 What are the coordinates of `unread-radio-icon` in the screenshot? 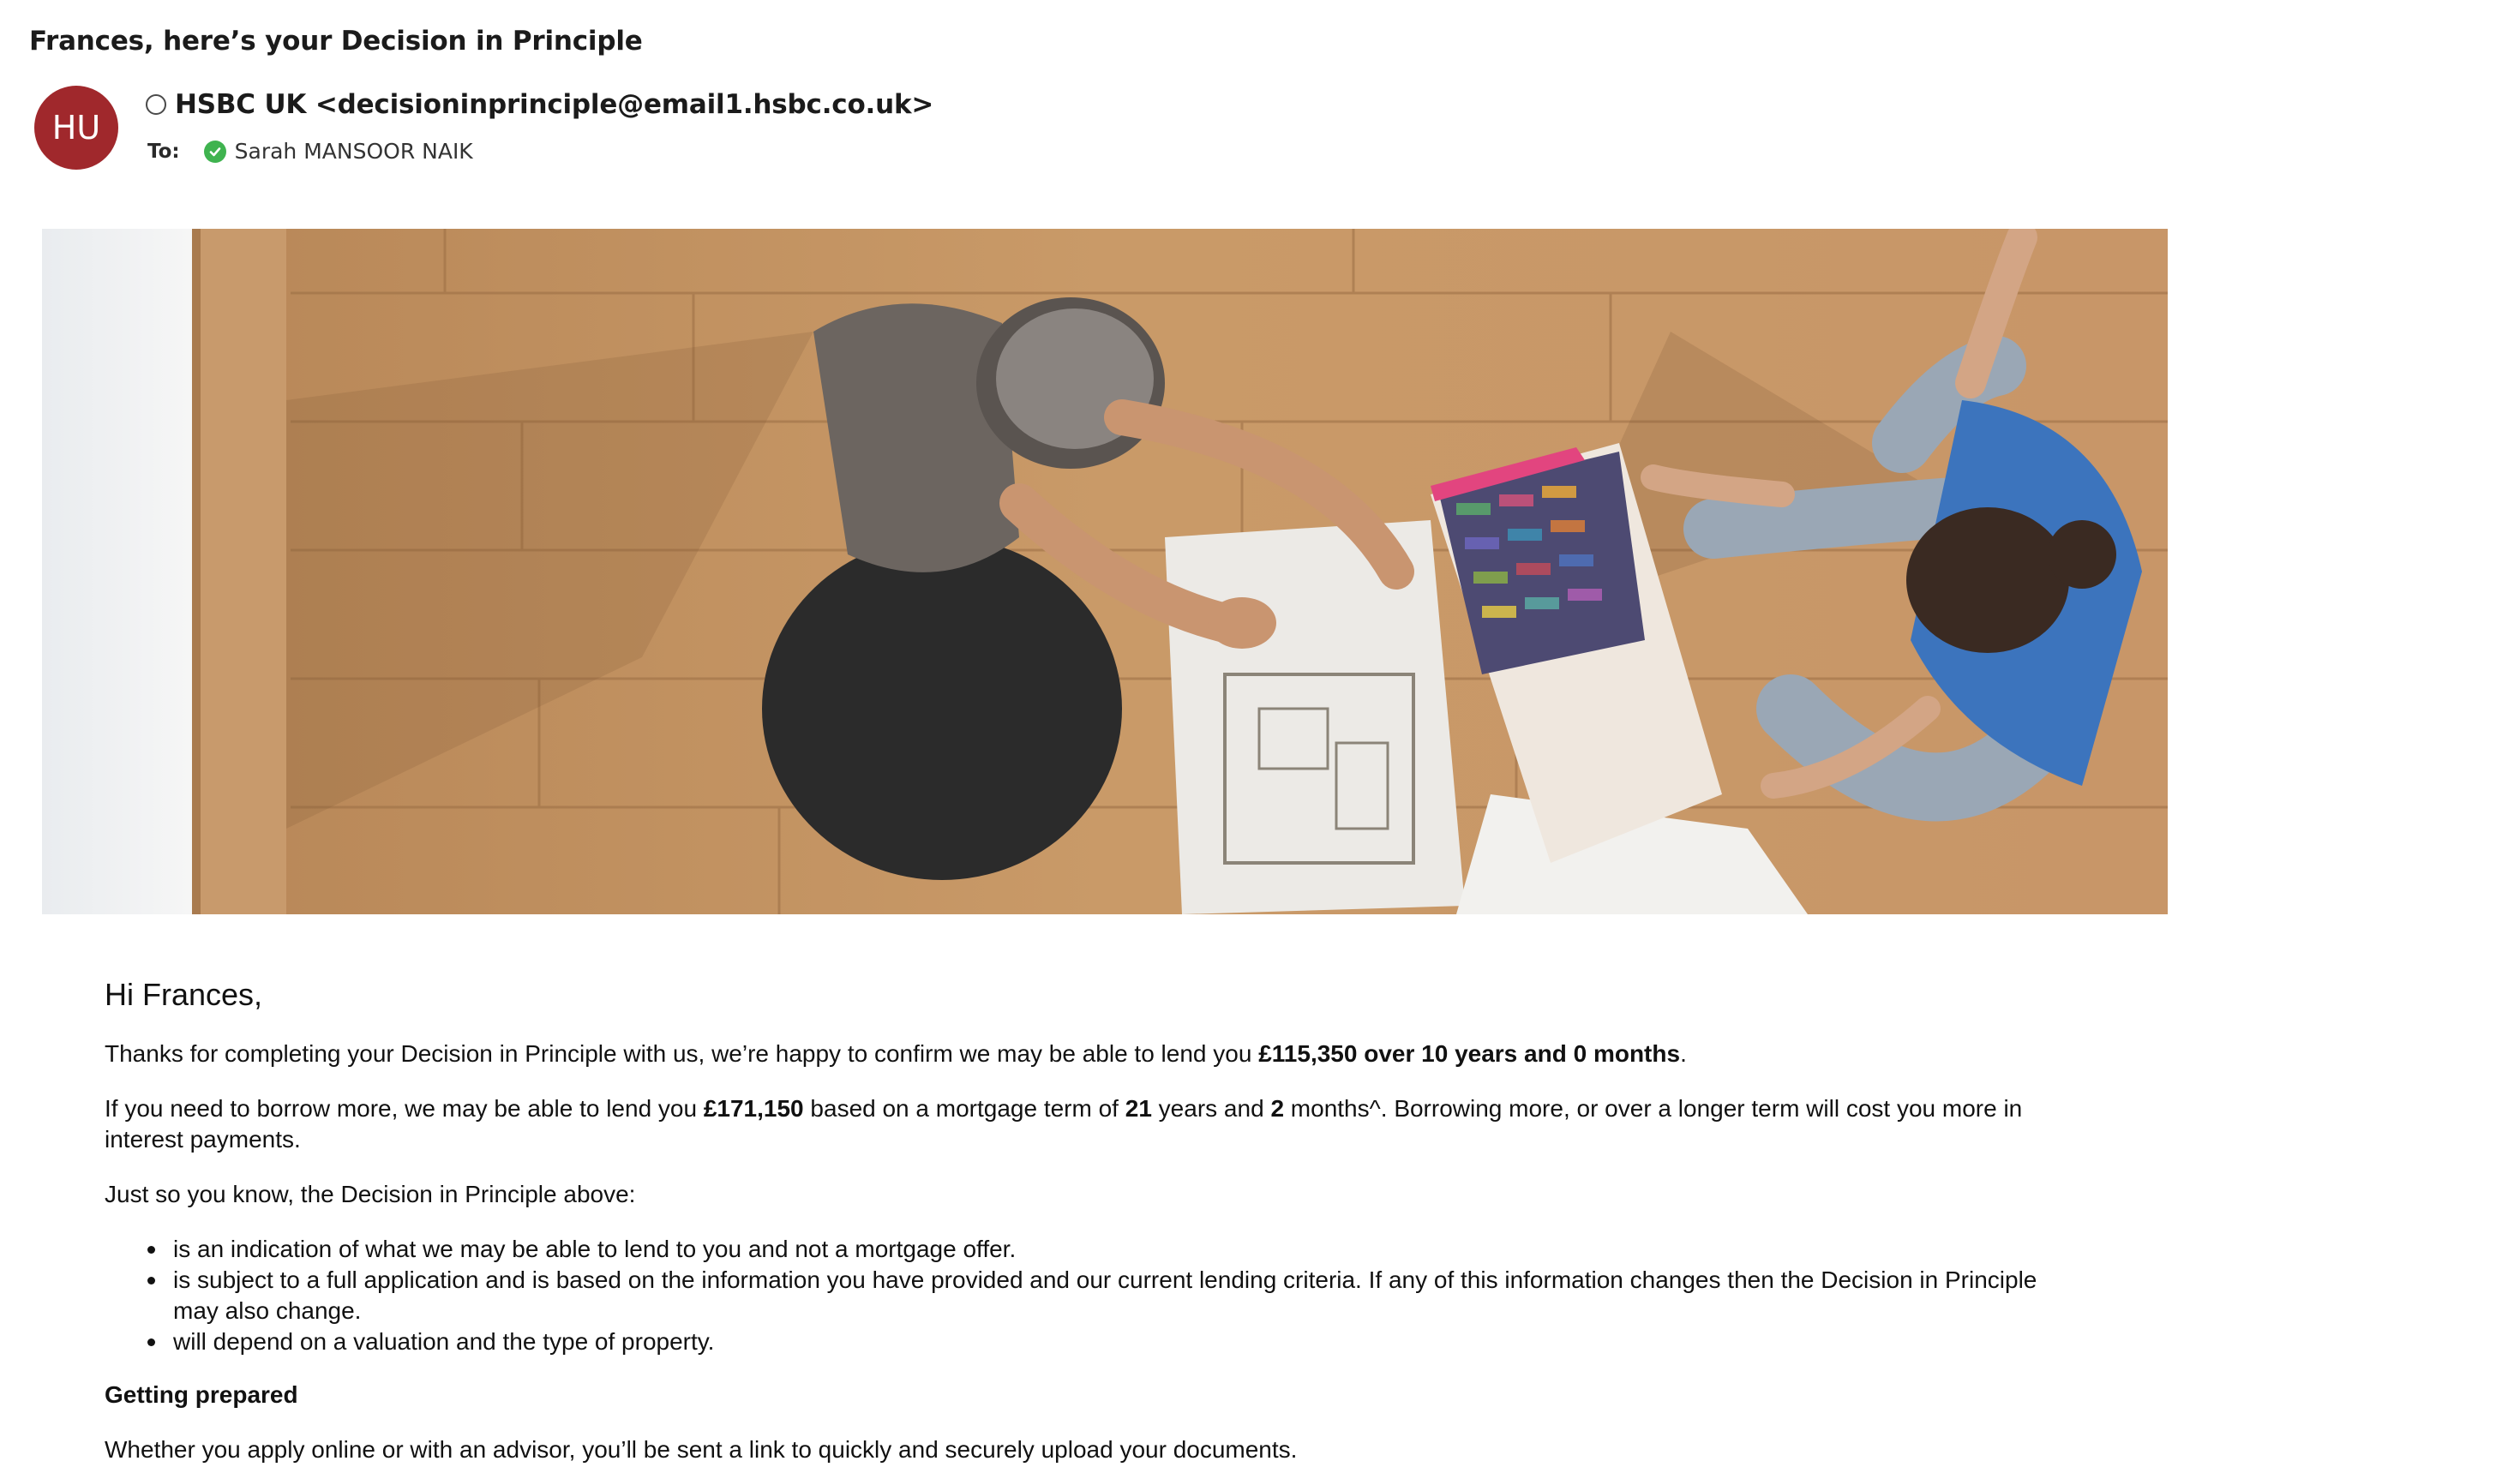 It's located at (156, 104).